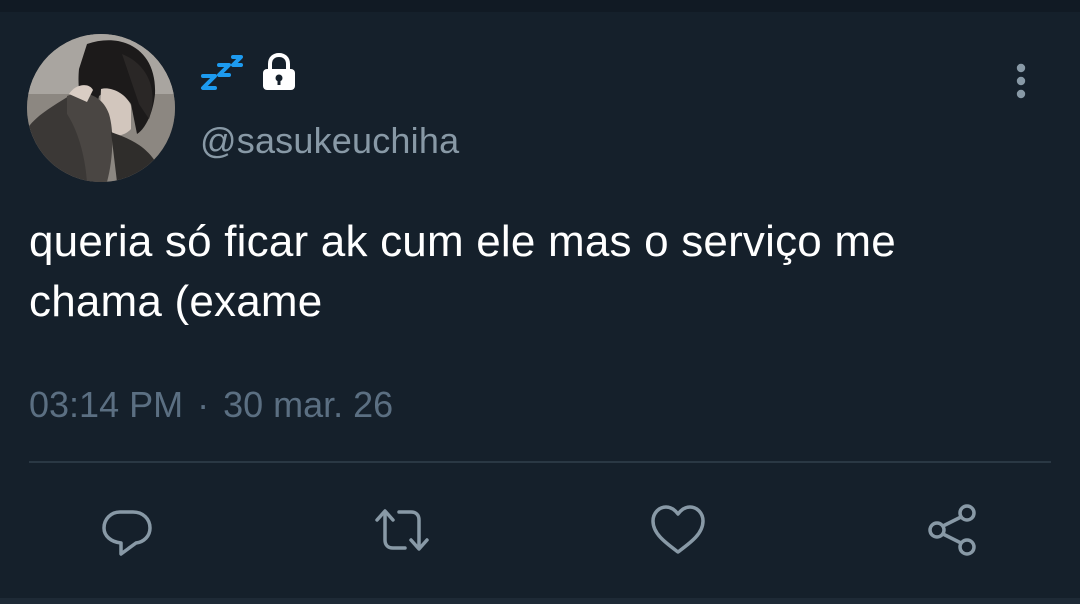  What do you see at coordinates (211, 405) in the screenshot?
I see `tweet-timestamp: 03:14 PM · 30 mar. 26` at bounding box center [211, 405].